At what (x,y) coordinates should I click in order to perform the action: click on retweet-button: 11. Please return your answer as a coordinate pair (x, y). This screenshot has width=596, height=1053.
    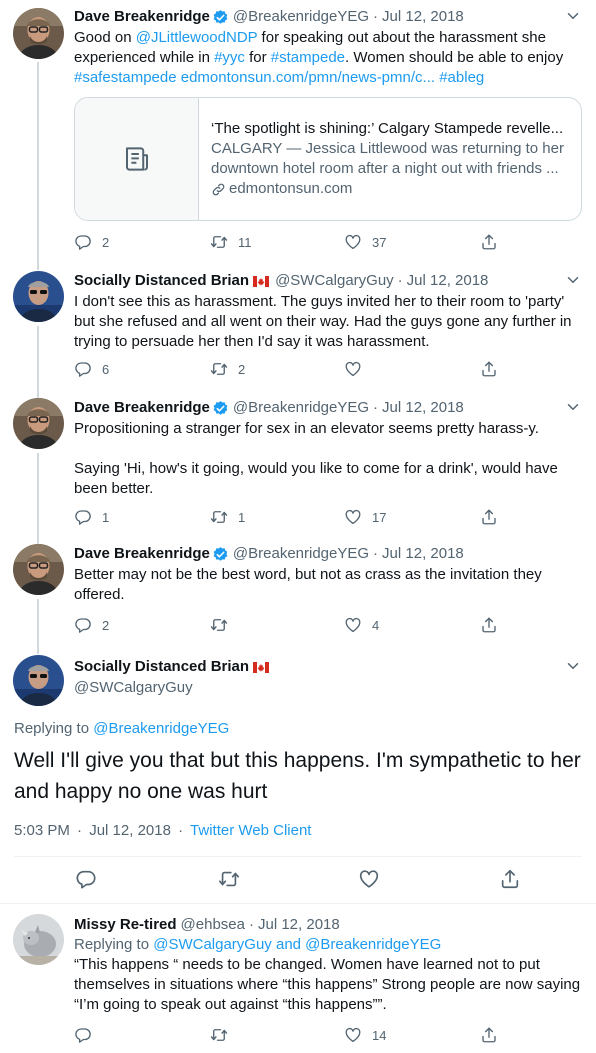
    Looking at the image, I should click on (231, 242).